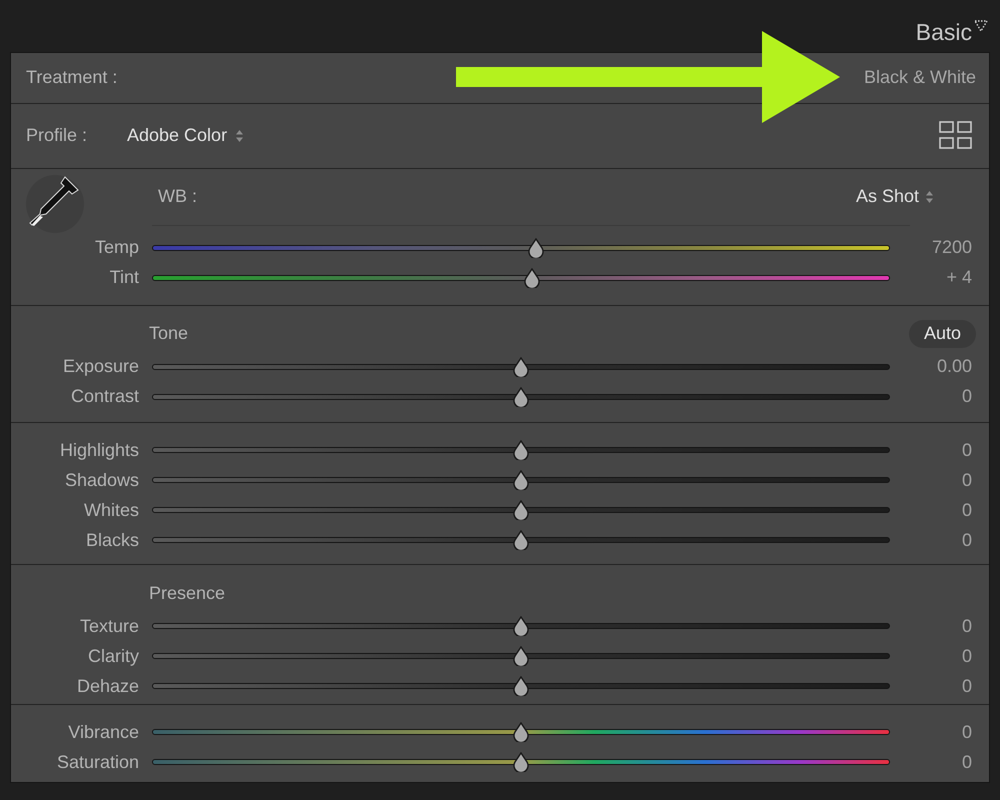 This screenshot has width=1000, height=800. What do you see at coordinates (110, 510) in the screenshot?
I see `slider-label: Whites` at bounding box center [110, 510].